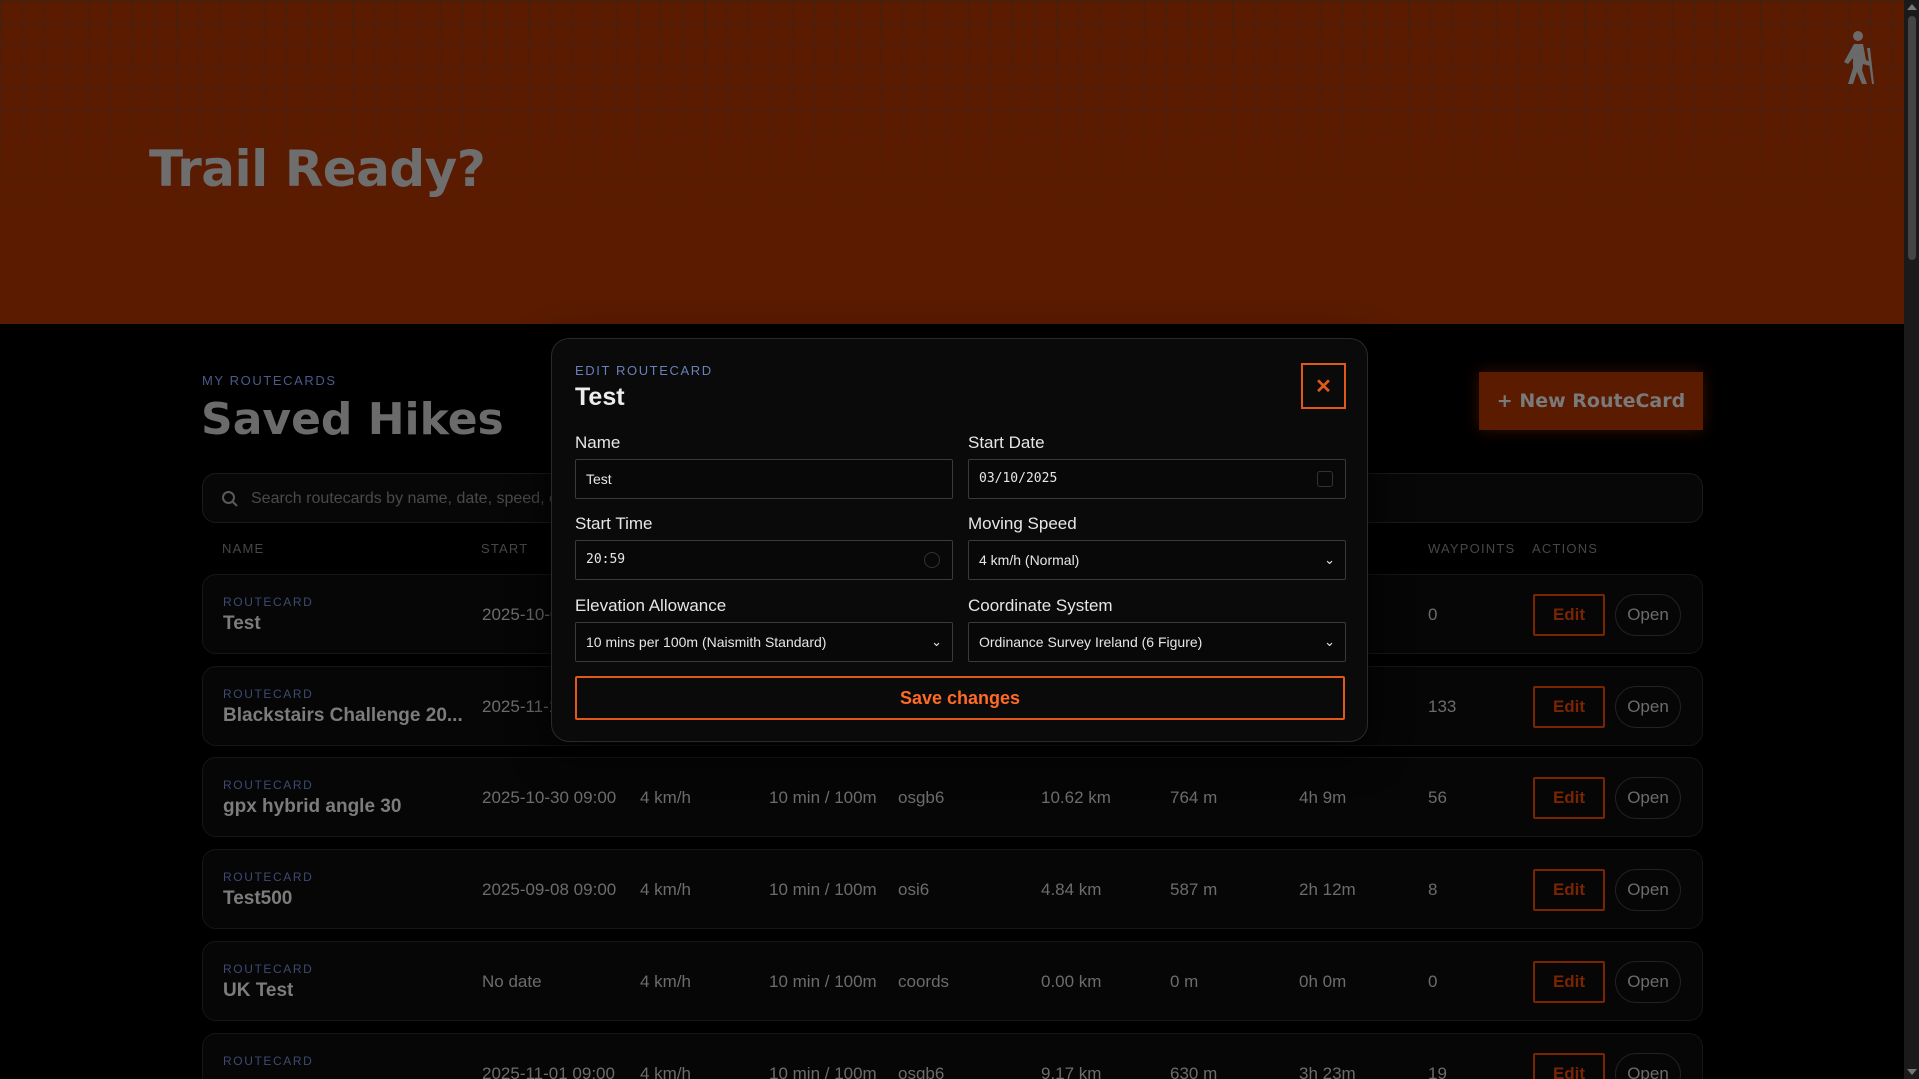 The width and height of the screenshot is (1919, 1079). What do you see at coordinates (706, 642) in the screenshot?
I see `elevation-allowance-value: 10 mins per 100m (Naismith Standard)` at bounding box center [706, 642].